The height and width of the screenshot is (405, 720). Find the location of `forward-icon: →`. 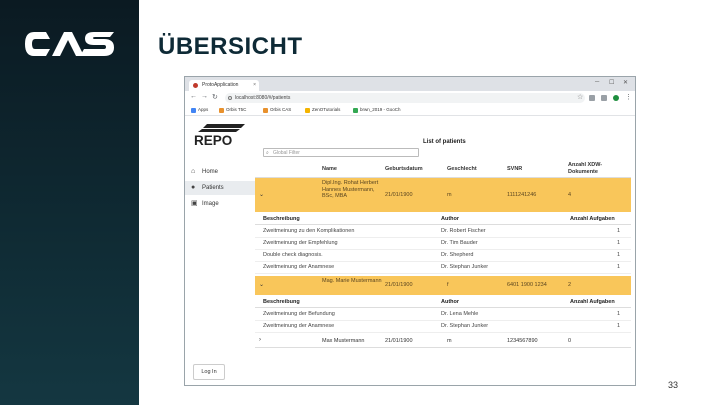

forward-icon: → is located at coordinates (204, 96).